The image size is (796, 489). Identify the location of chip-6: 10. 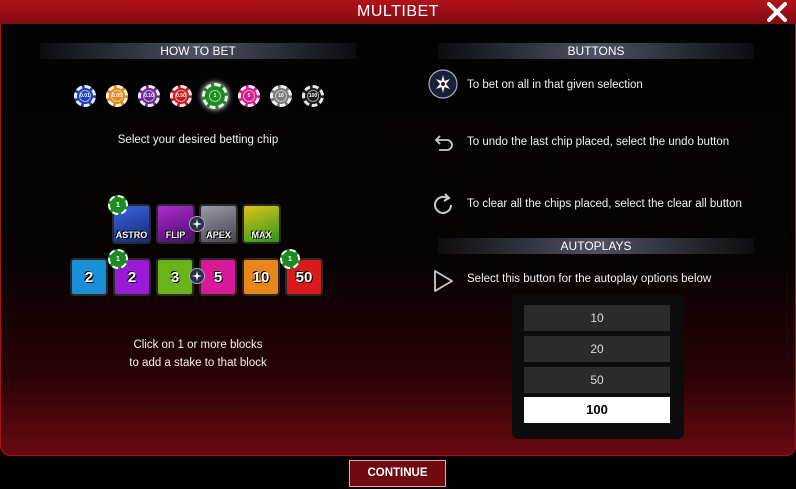
(281, 96).